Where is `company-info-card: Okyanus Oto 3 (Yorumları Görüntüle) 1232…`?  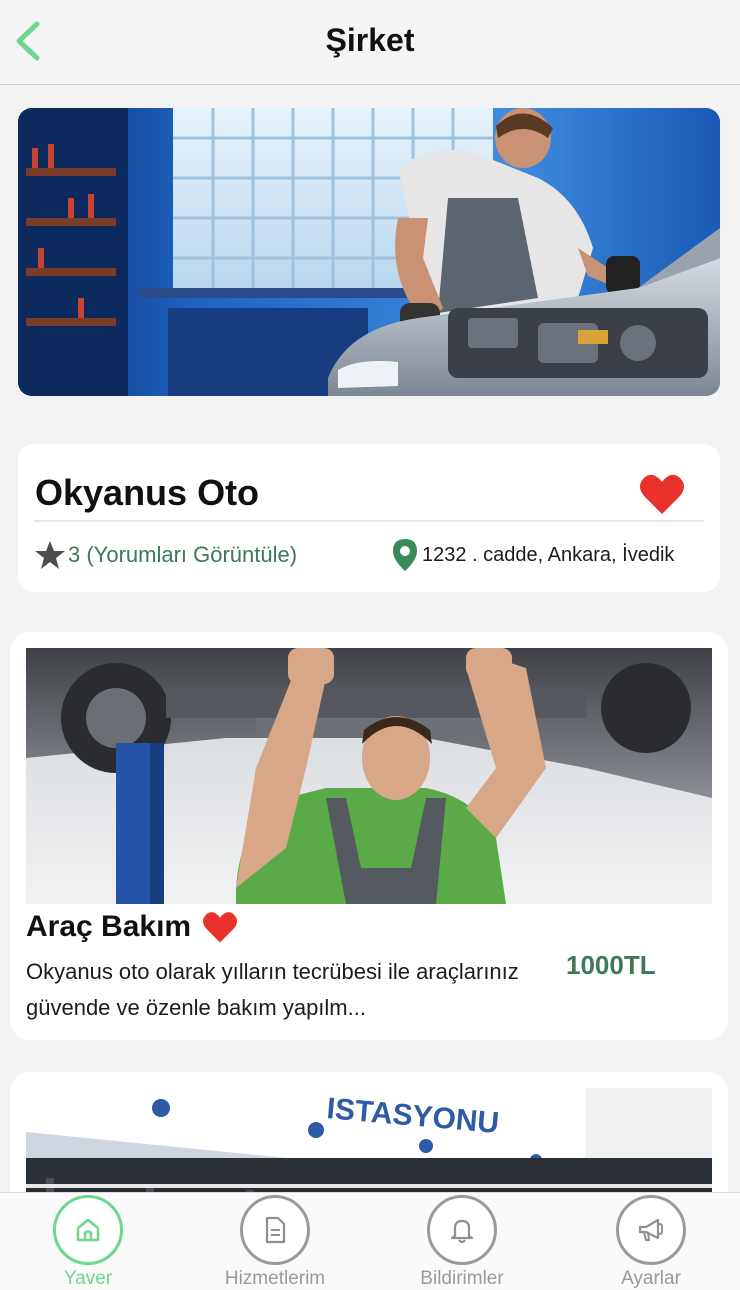
company-info-card: Okyanus Oto 3 (Yorumları Görüntüle) 1232… is located at coordinates (369, 518).